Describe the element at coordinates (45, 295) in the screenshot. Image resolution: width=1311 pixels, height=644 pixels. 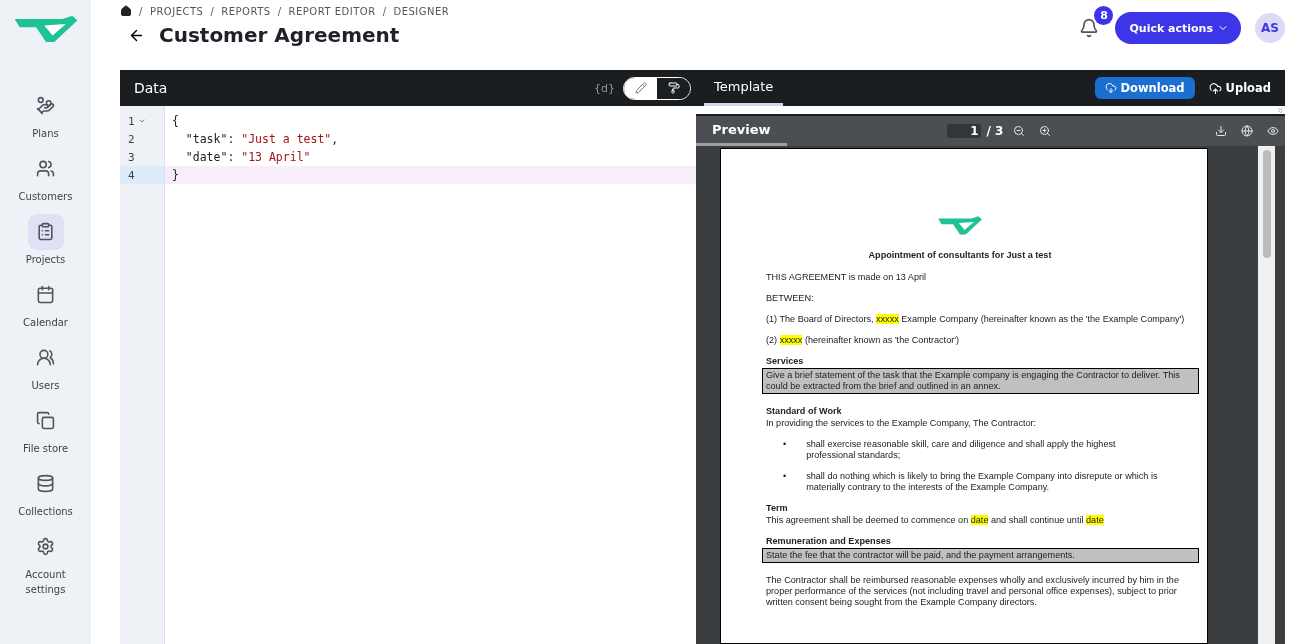
I see `calendar-icon` at that location.